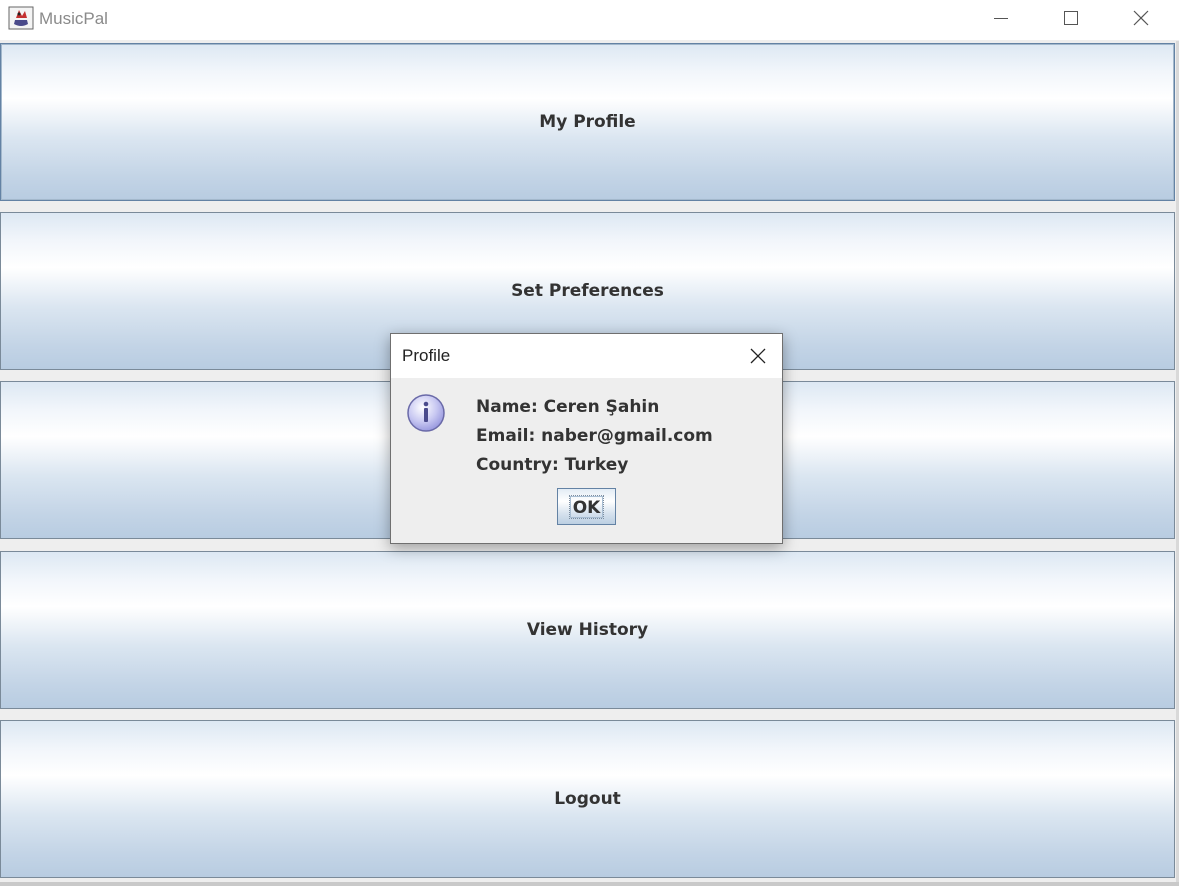 The image size is (1179, 886). I want to click on my-profile-label: My Profile, so click(587, 122).